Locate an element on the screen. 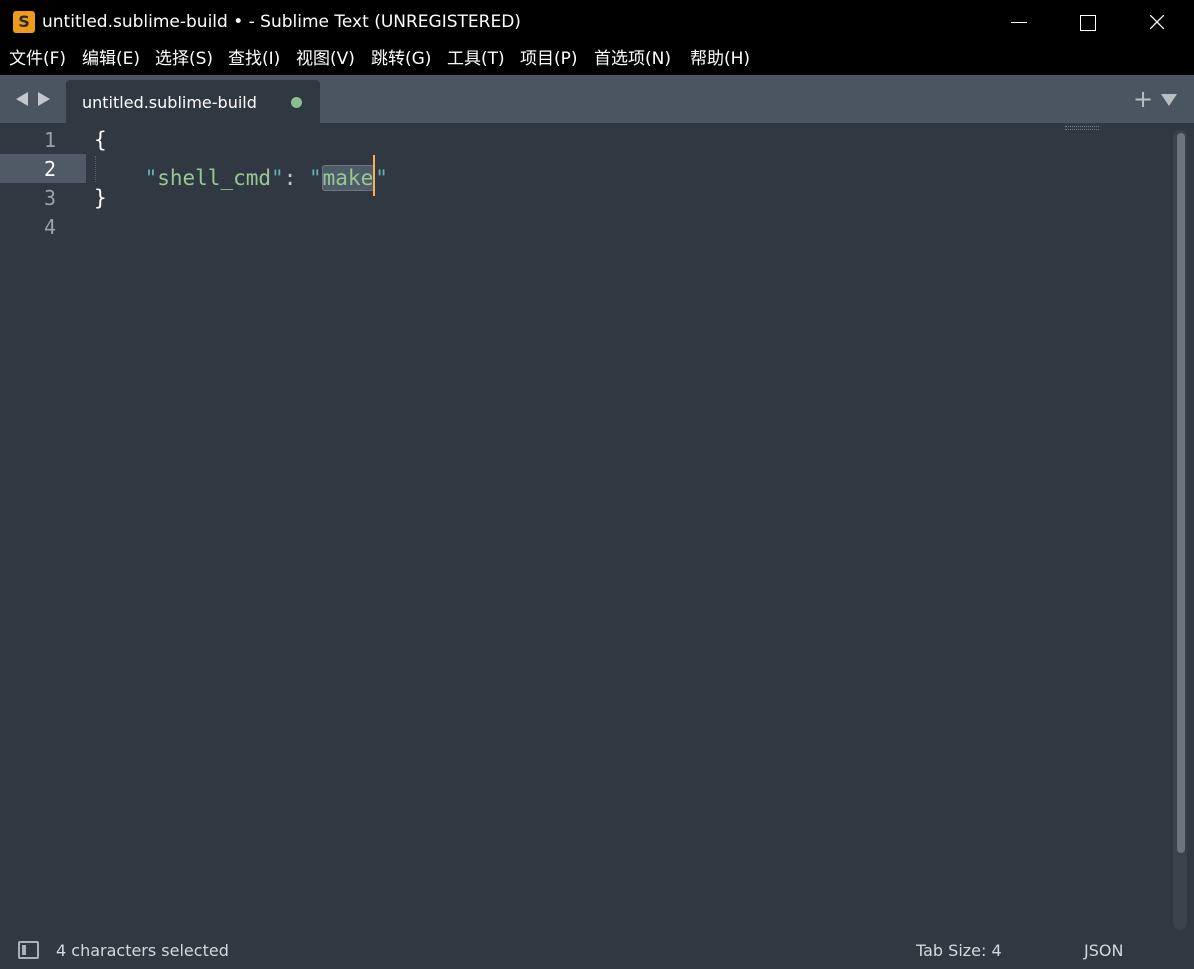  code-line-1: { is located at coordinates (100, 140).